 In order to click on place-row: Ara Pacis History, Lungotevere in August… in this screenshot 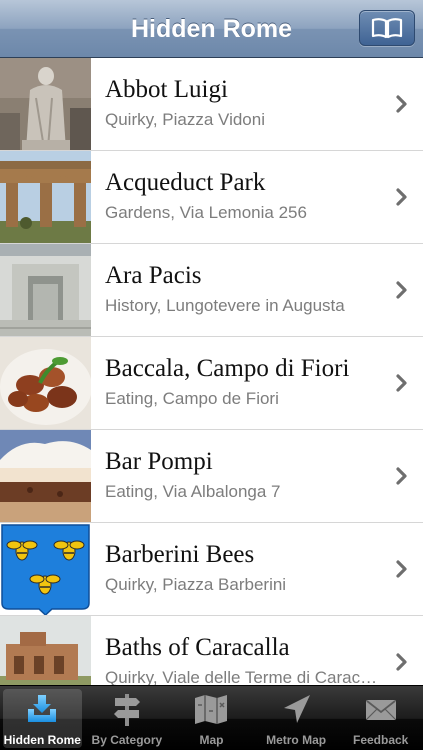, I will do `click(211, 290)`.